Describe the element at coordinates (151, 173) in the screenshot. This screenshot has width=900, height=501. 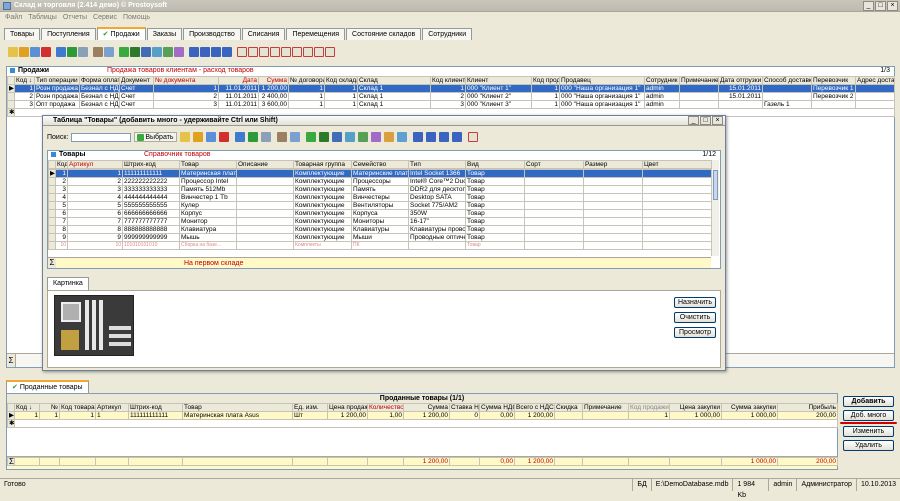
I see `table-cell: 111111111111` at that location.